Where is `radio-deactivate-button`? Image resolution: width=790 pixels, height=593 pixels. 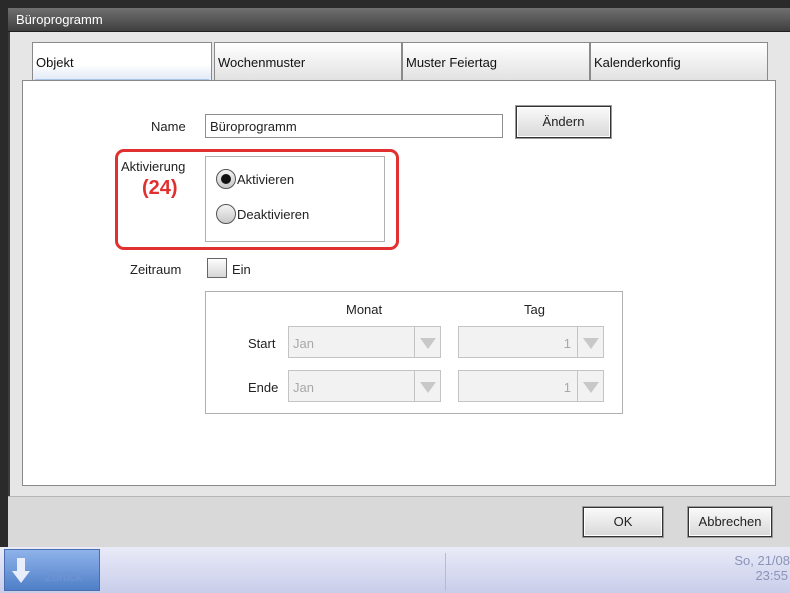
radio-deactivate-button is located at coordinates (226, 214).